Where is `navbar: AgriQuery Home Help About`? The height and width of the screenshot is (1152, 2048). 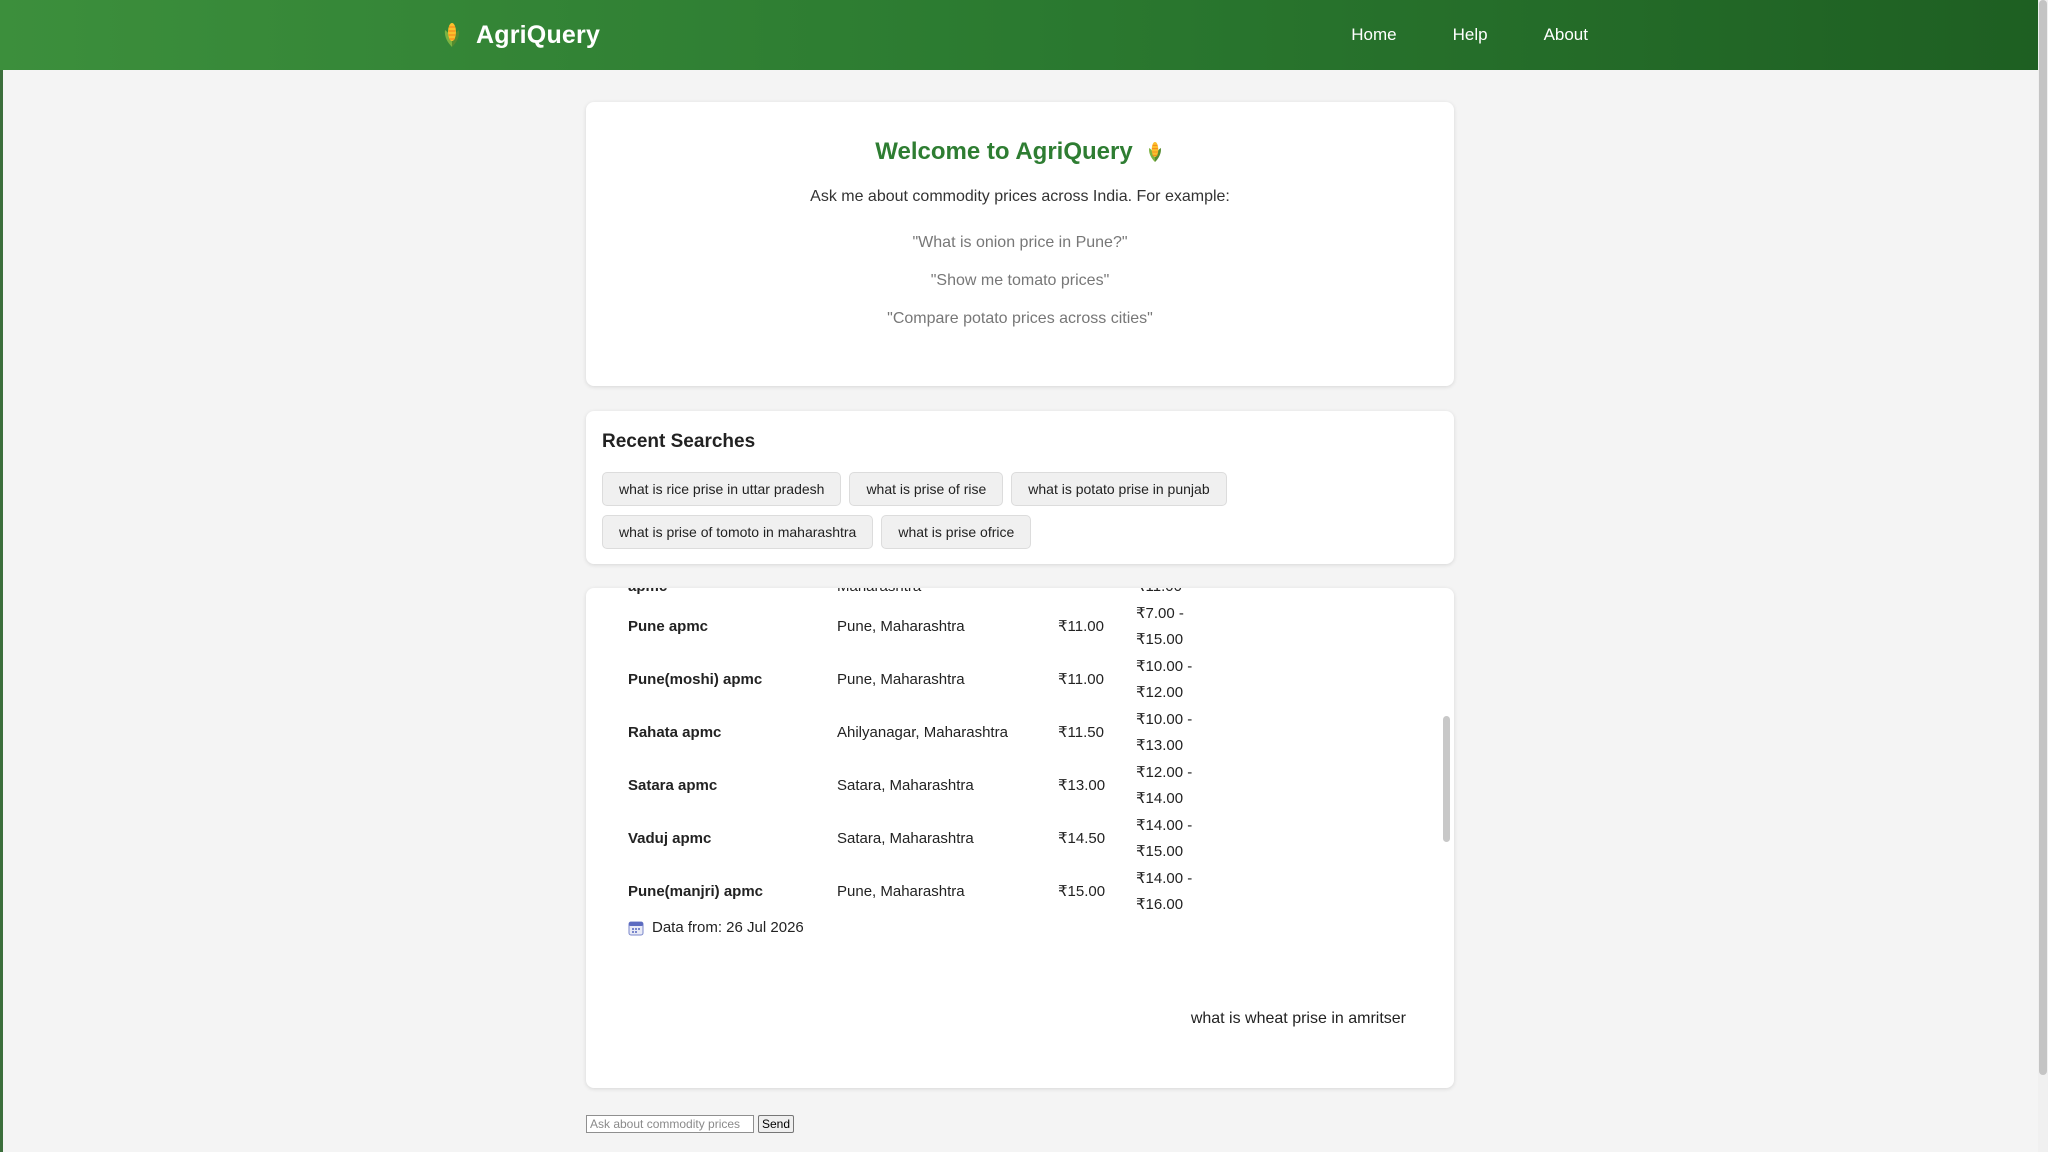 navbar: AgriQuery Home Help About is located at coordinates (1019, 35).